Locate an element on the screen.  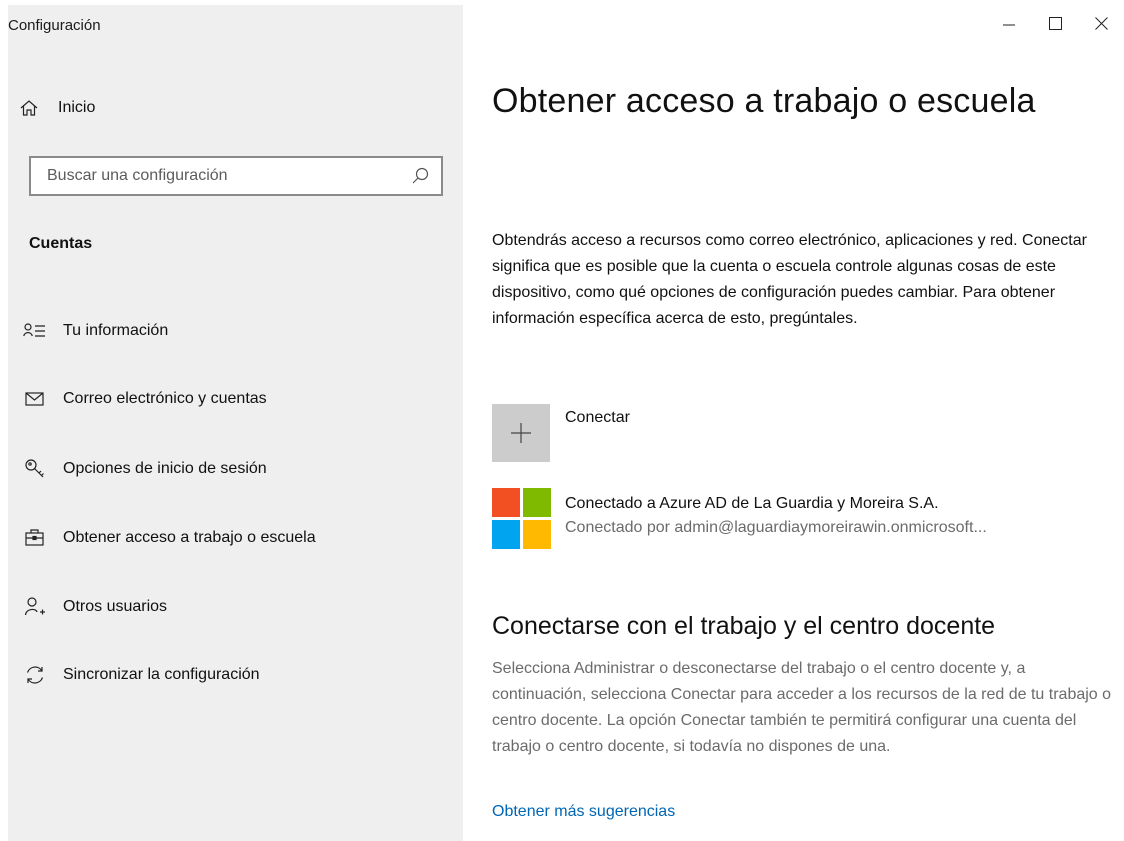
mail-icon is located at coordinates (35, 399).